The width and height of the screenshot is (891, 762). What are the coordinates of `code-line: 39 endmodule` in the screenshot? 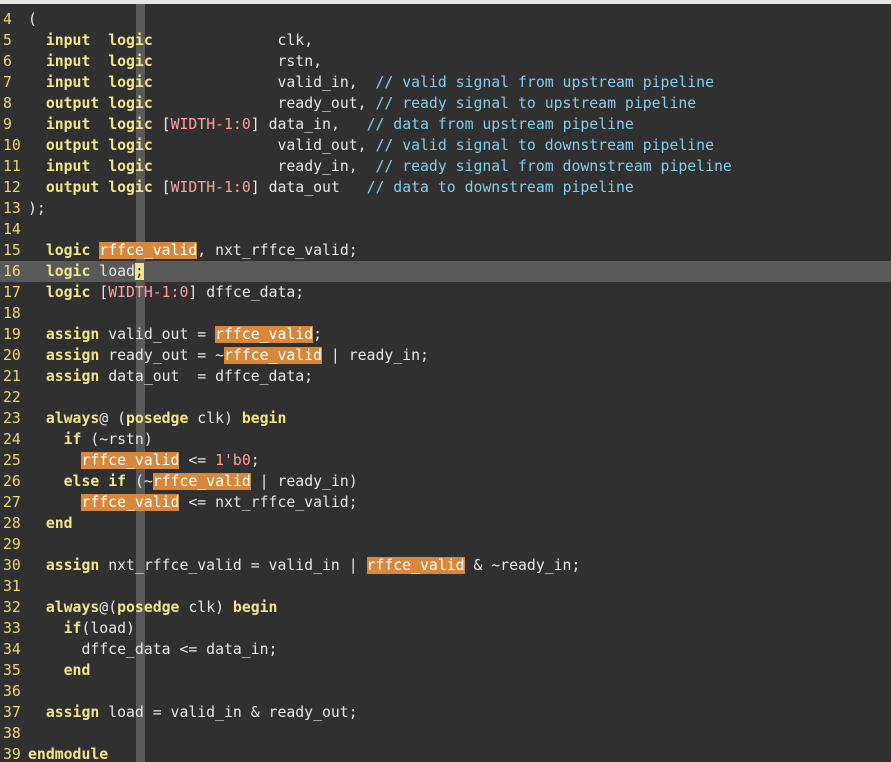 It's located at (445, 753).